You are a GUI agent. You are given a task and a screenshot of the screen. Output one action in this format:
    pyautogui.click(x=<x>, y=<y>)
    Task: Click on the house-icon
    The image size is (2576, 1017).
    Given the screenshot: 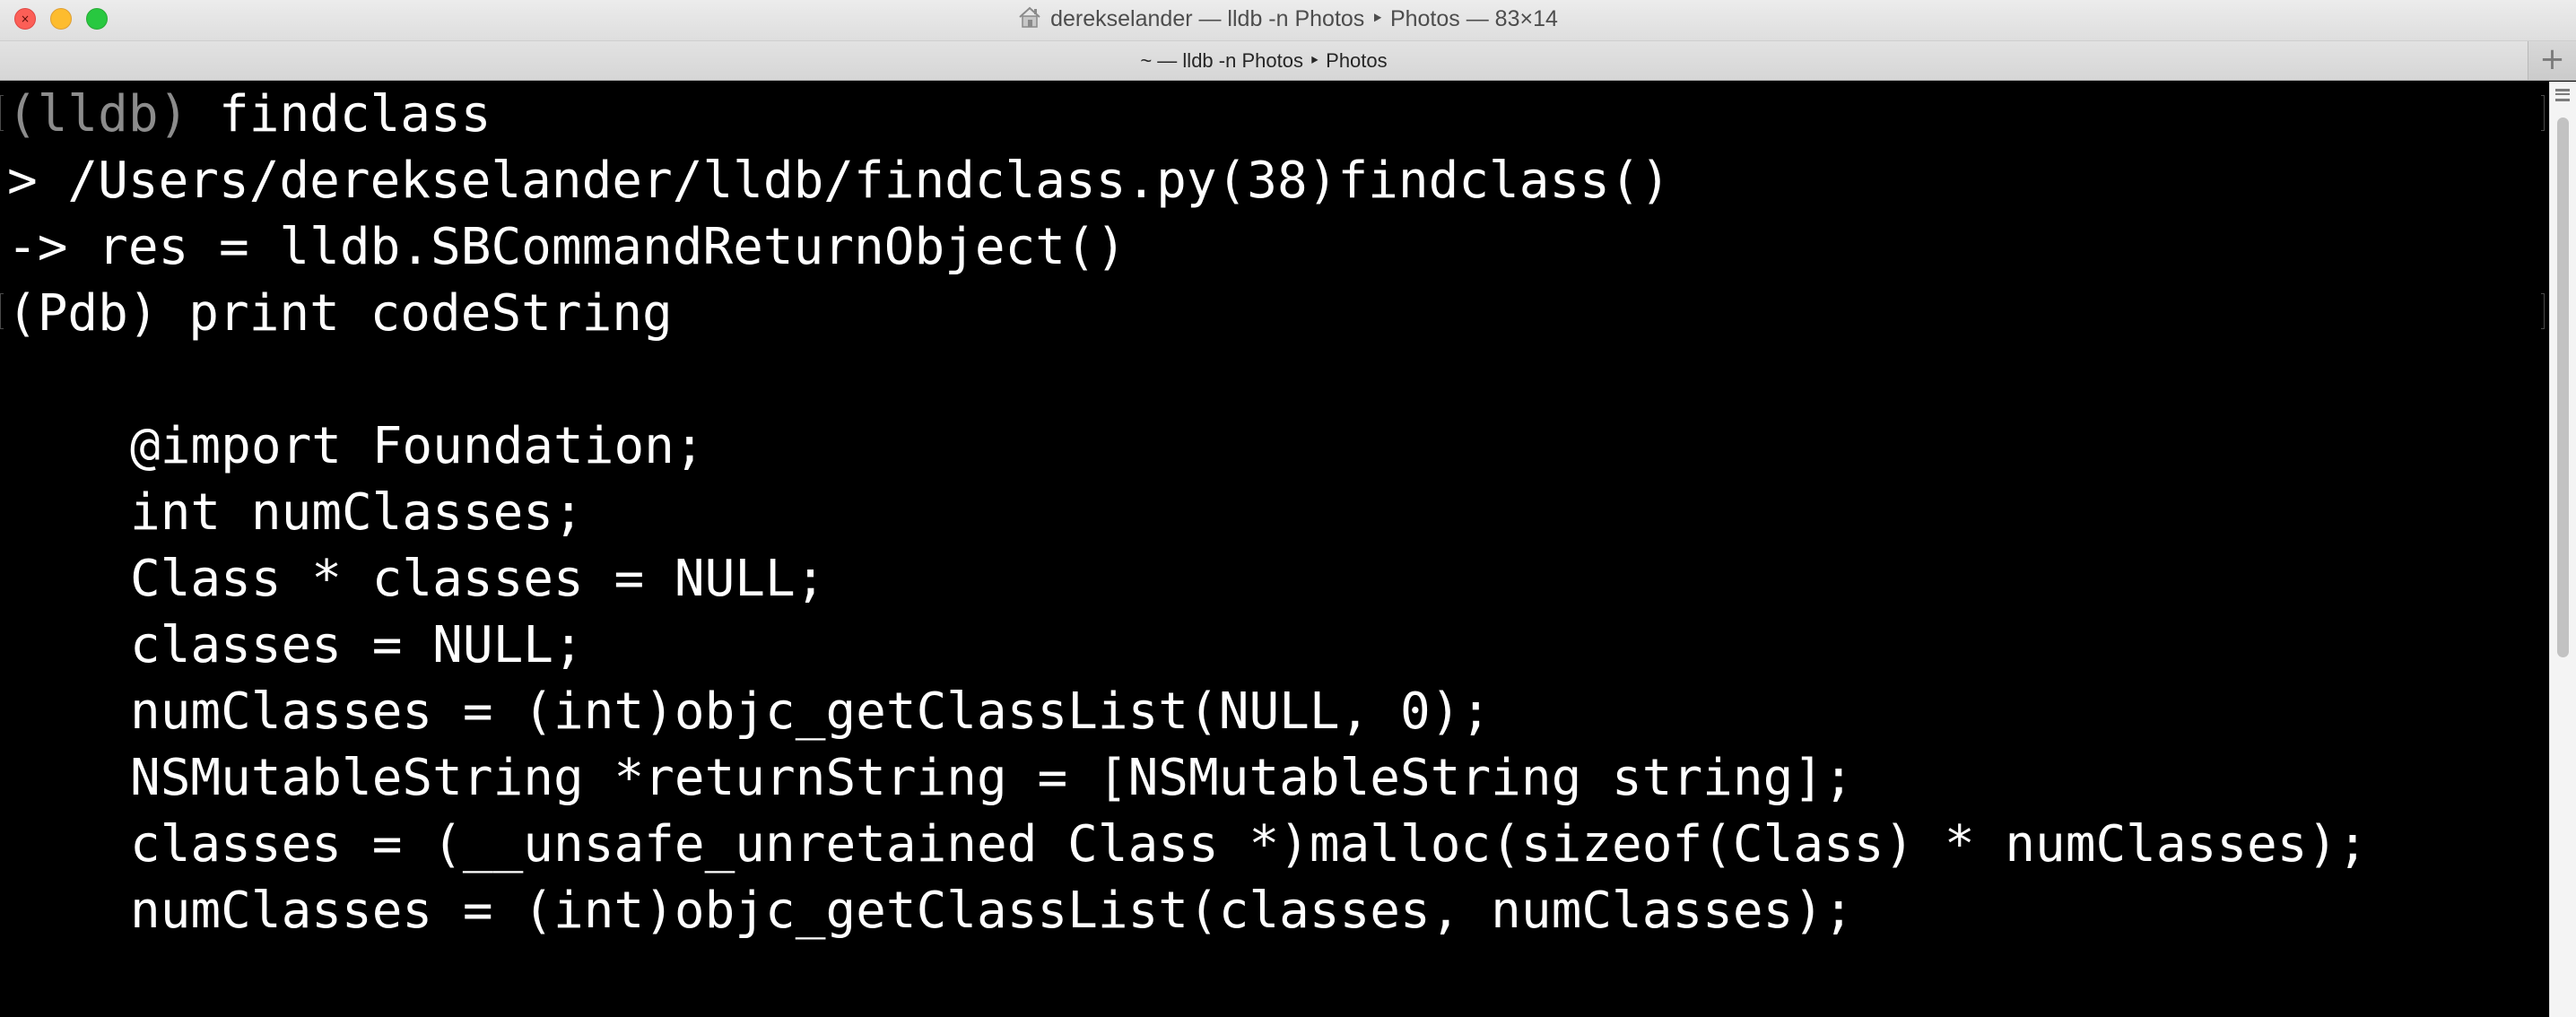 What is the action you would take?
    pyautogui.click(x=1029, y=17)
    